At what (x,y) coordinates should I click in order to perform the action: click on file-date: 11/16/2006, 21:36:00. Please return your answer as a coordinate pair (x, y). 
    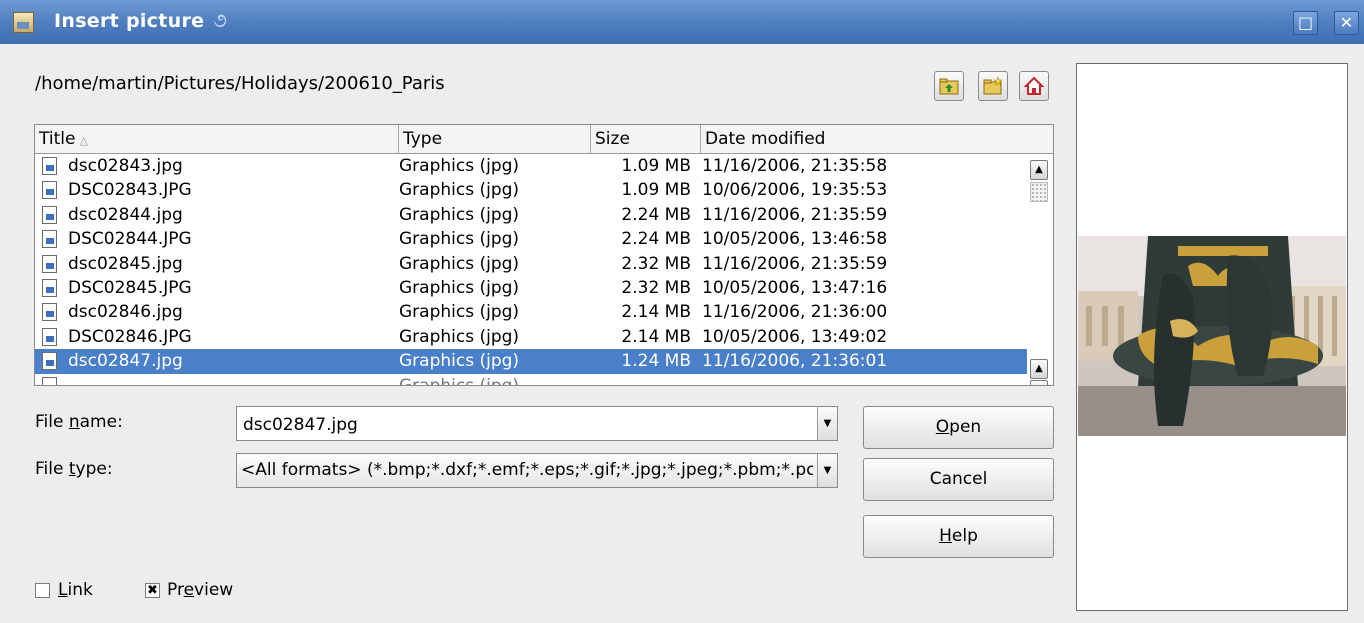
    Looking at the image, I should click on (795, 312).